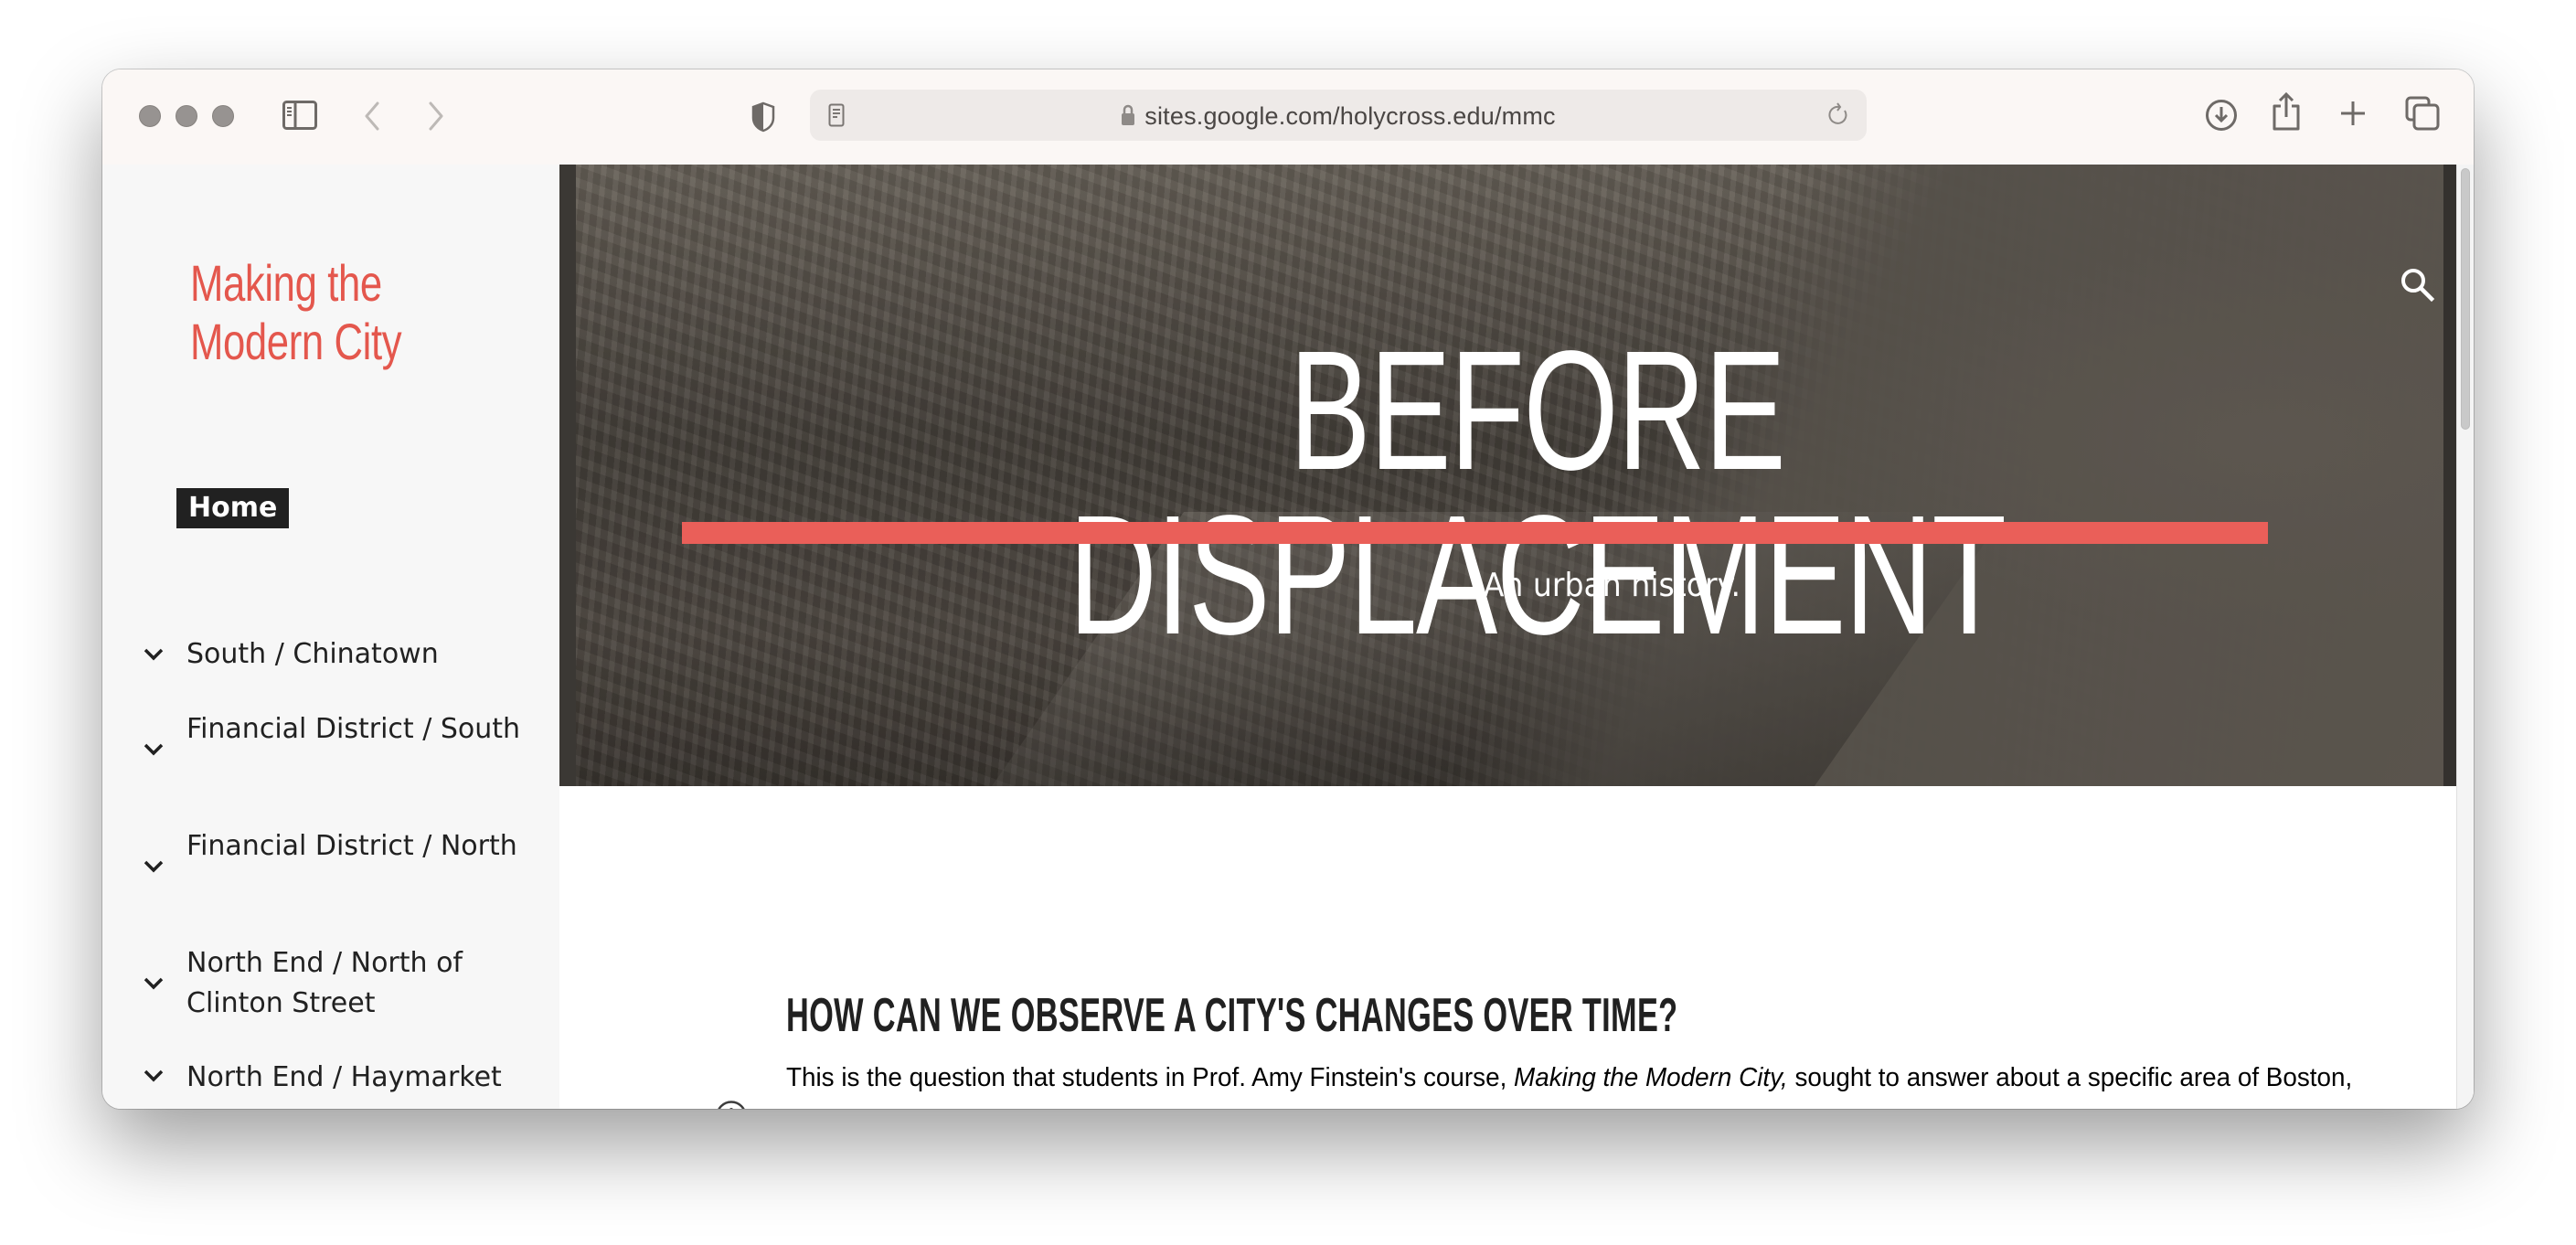 This screenshot has height=1245, width=2576. I want to click on nav-item-home: Home, so click(233, 508).